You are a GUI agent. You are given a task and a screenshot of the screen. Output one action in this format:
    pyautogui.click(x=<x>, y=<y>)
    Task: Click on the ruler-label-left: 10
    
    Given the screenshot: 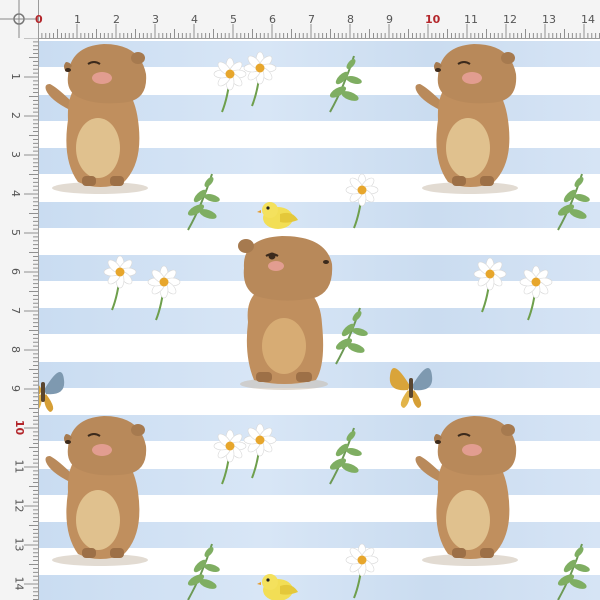 What is the action you would take?
    pyautogui.click(x=20, y=427)
    